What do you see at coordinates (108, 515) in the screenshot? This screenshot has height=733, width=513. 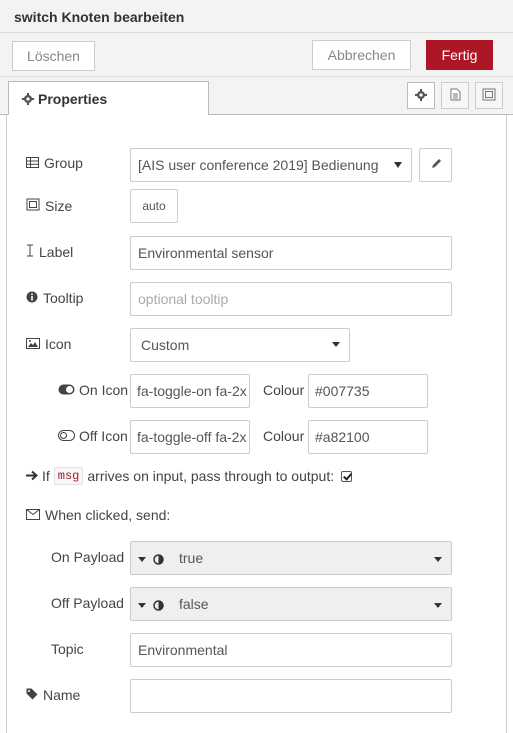 I see `when-clicked-label: When clicked, send:` at bounding box center [108, 515].